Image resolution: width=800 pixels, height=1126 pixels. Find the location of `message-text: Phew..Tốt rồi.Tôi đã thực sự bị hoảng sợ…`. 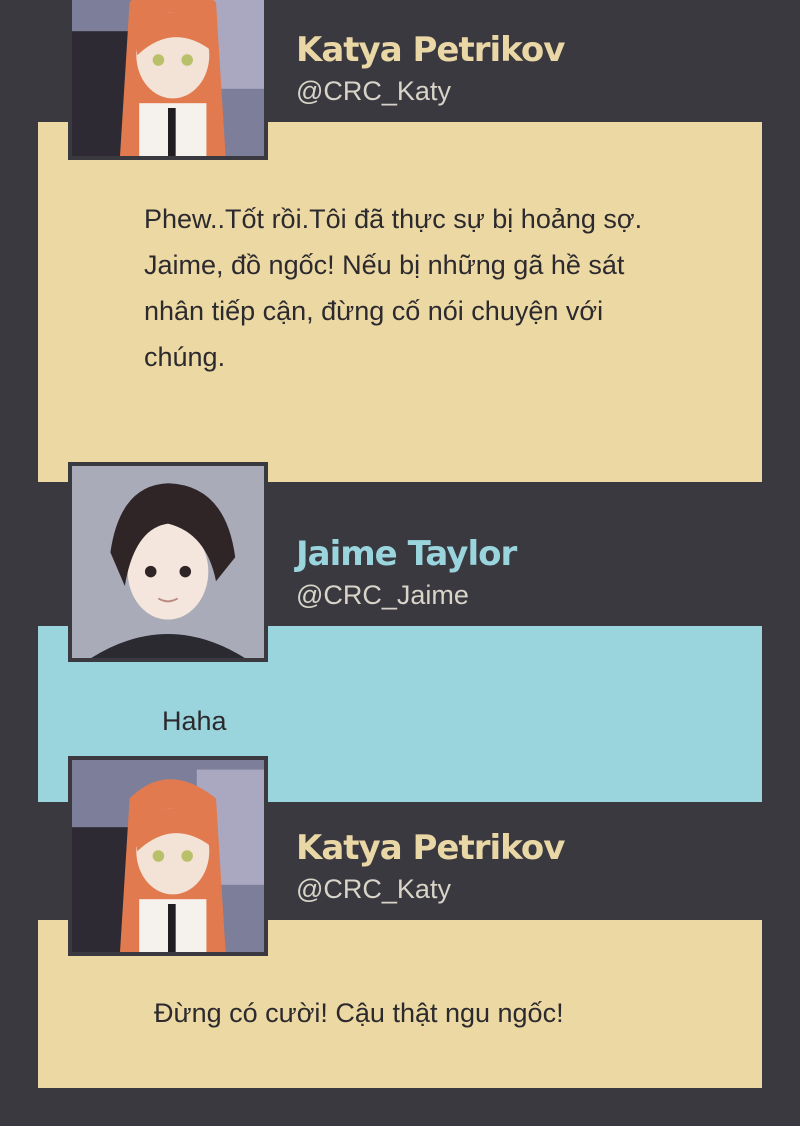

message-text: Phew..Tốt rồi.Tôi đã thực sự bị hoảng sợ… is located at coordinates (393, 288).